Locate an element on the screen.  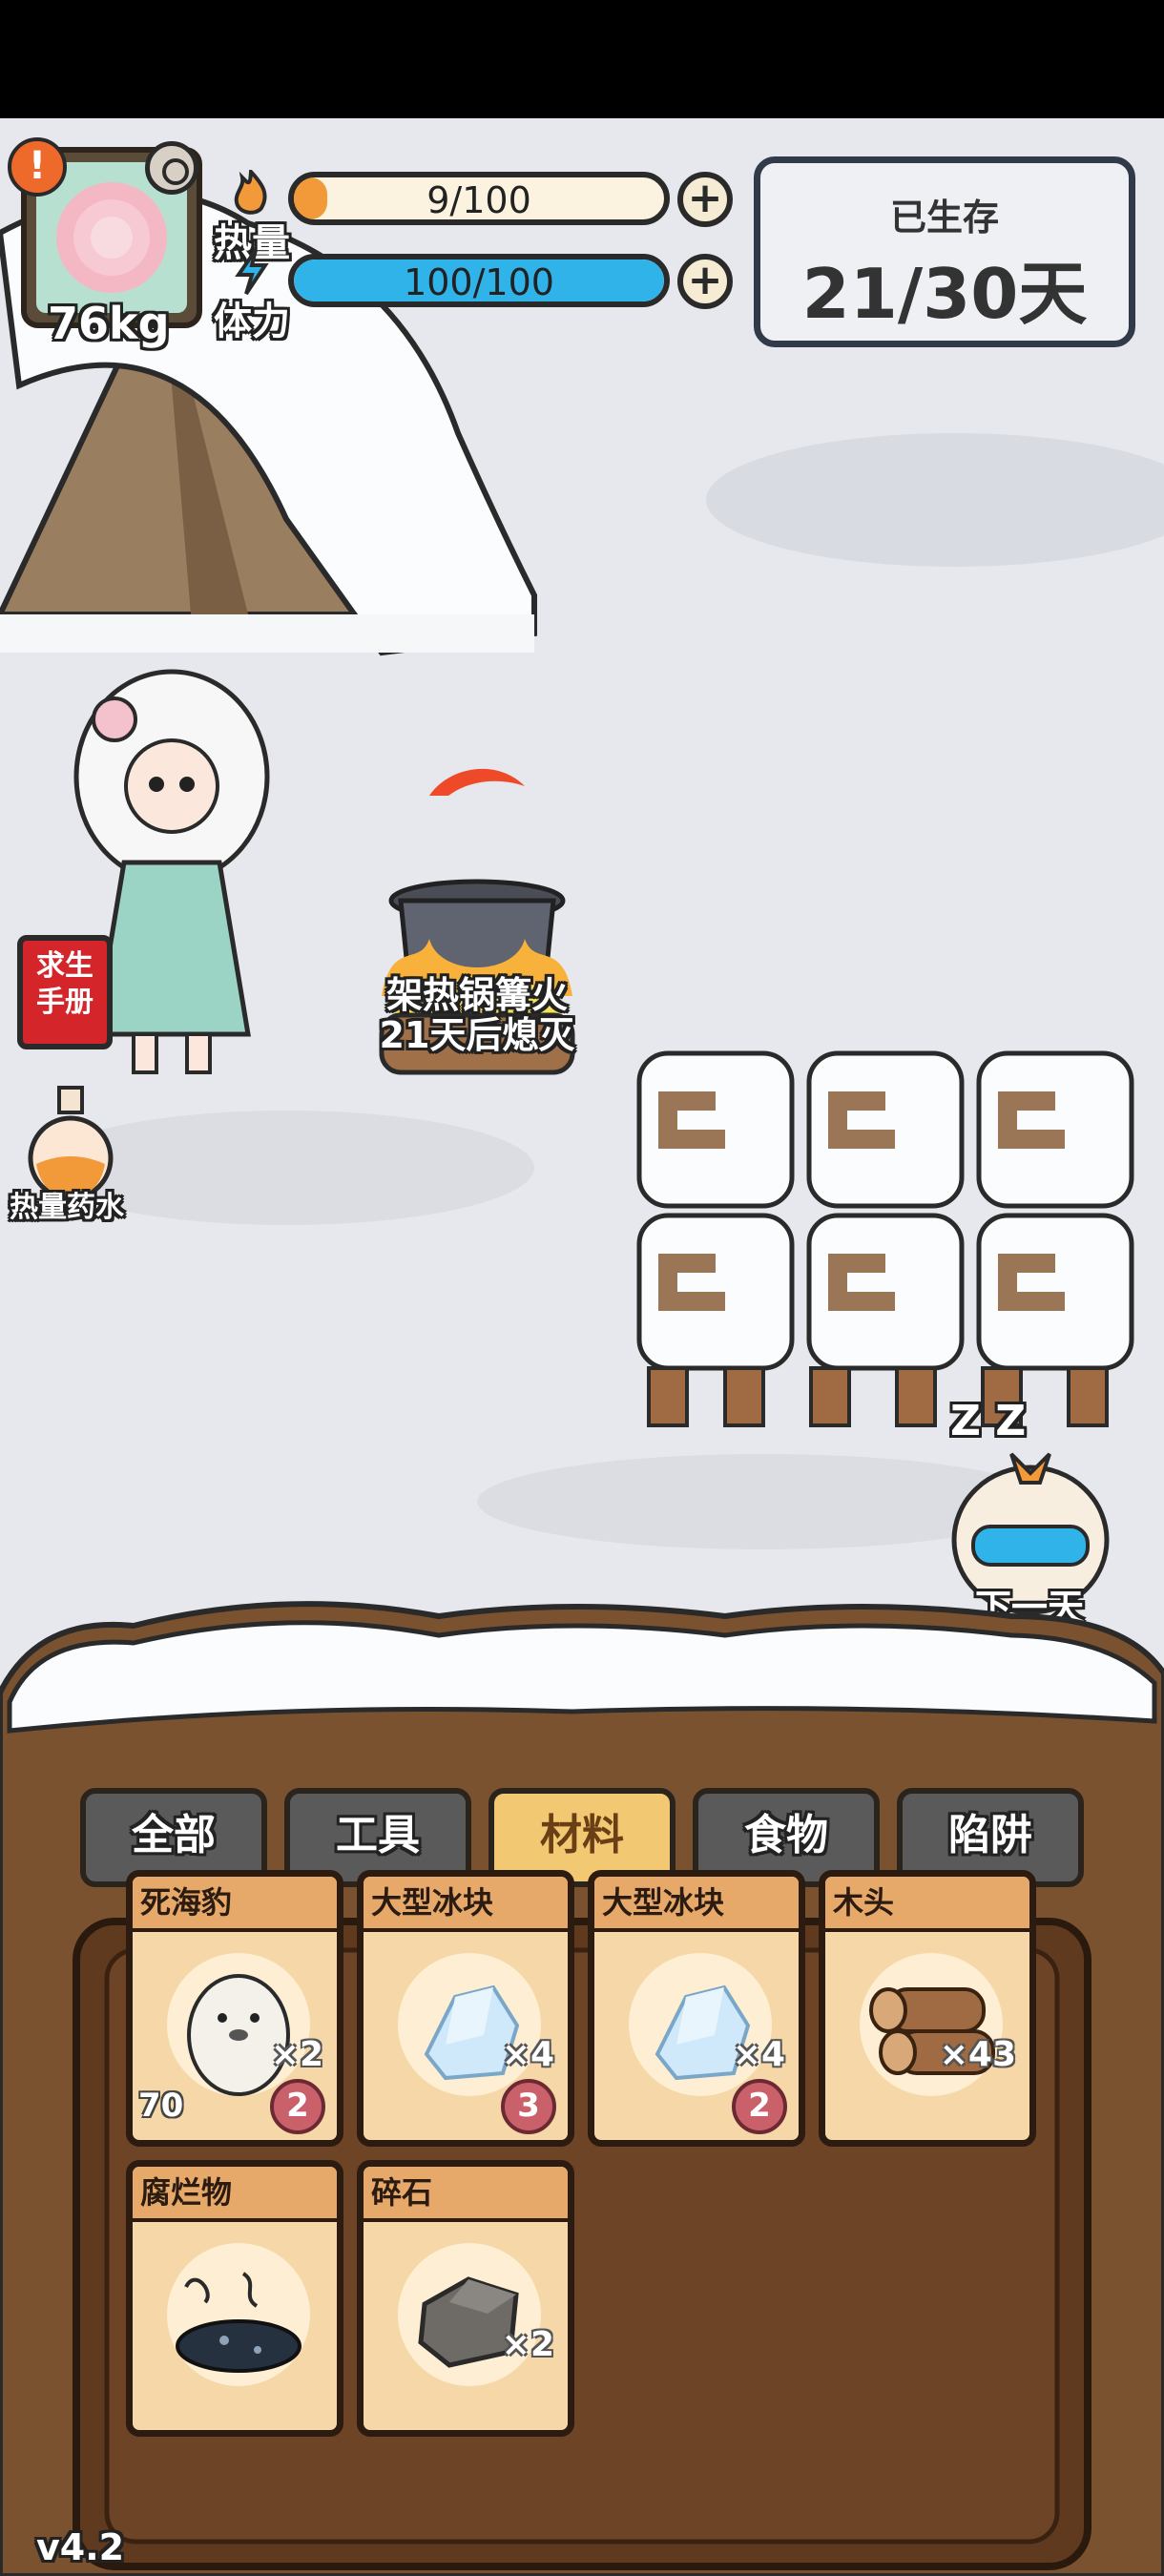
log-pile-icon is located at coordinates (887, 1244).